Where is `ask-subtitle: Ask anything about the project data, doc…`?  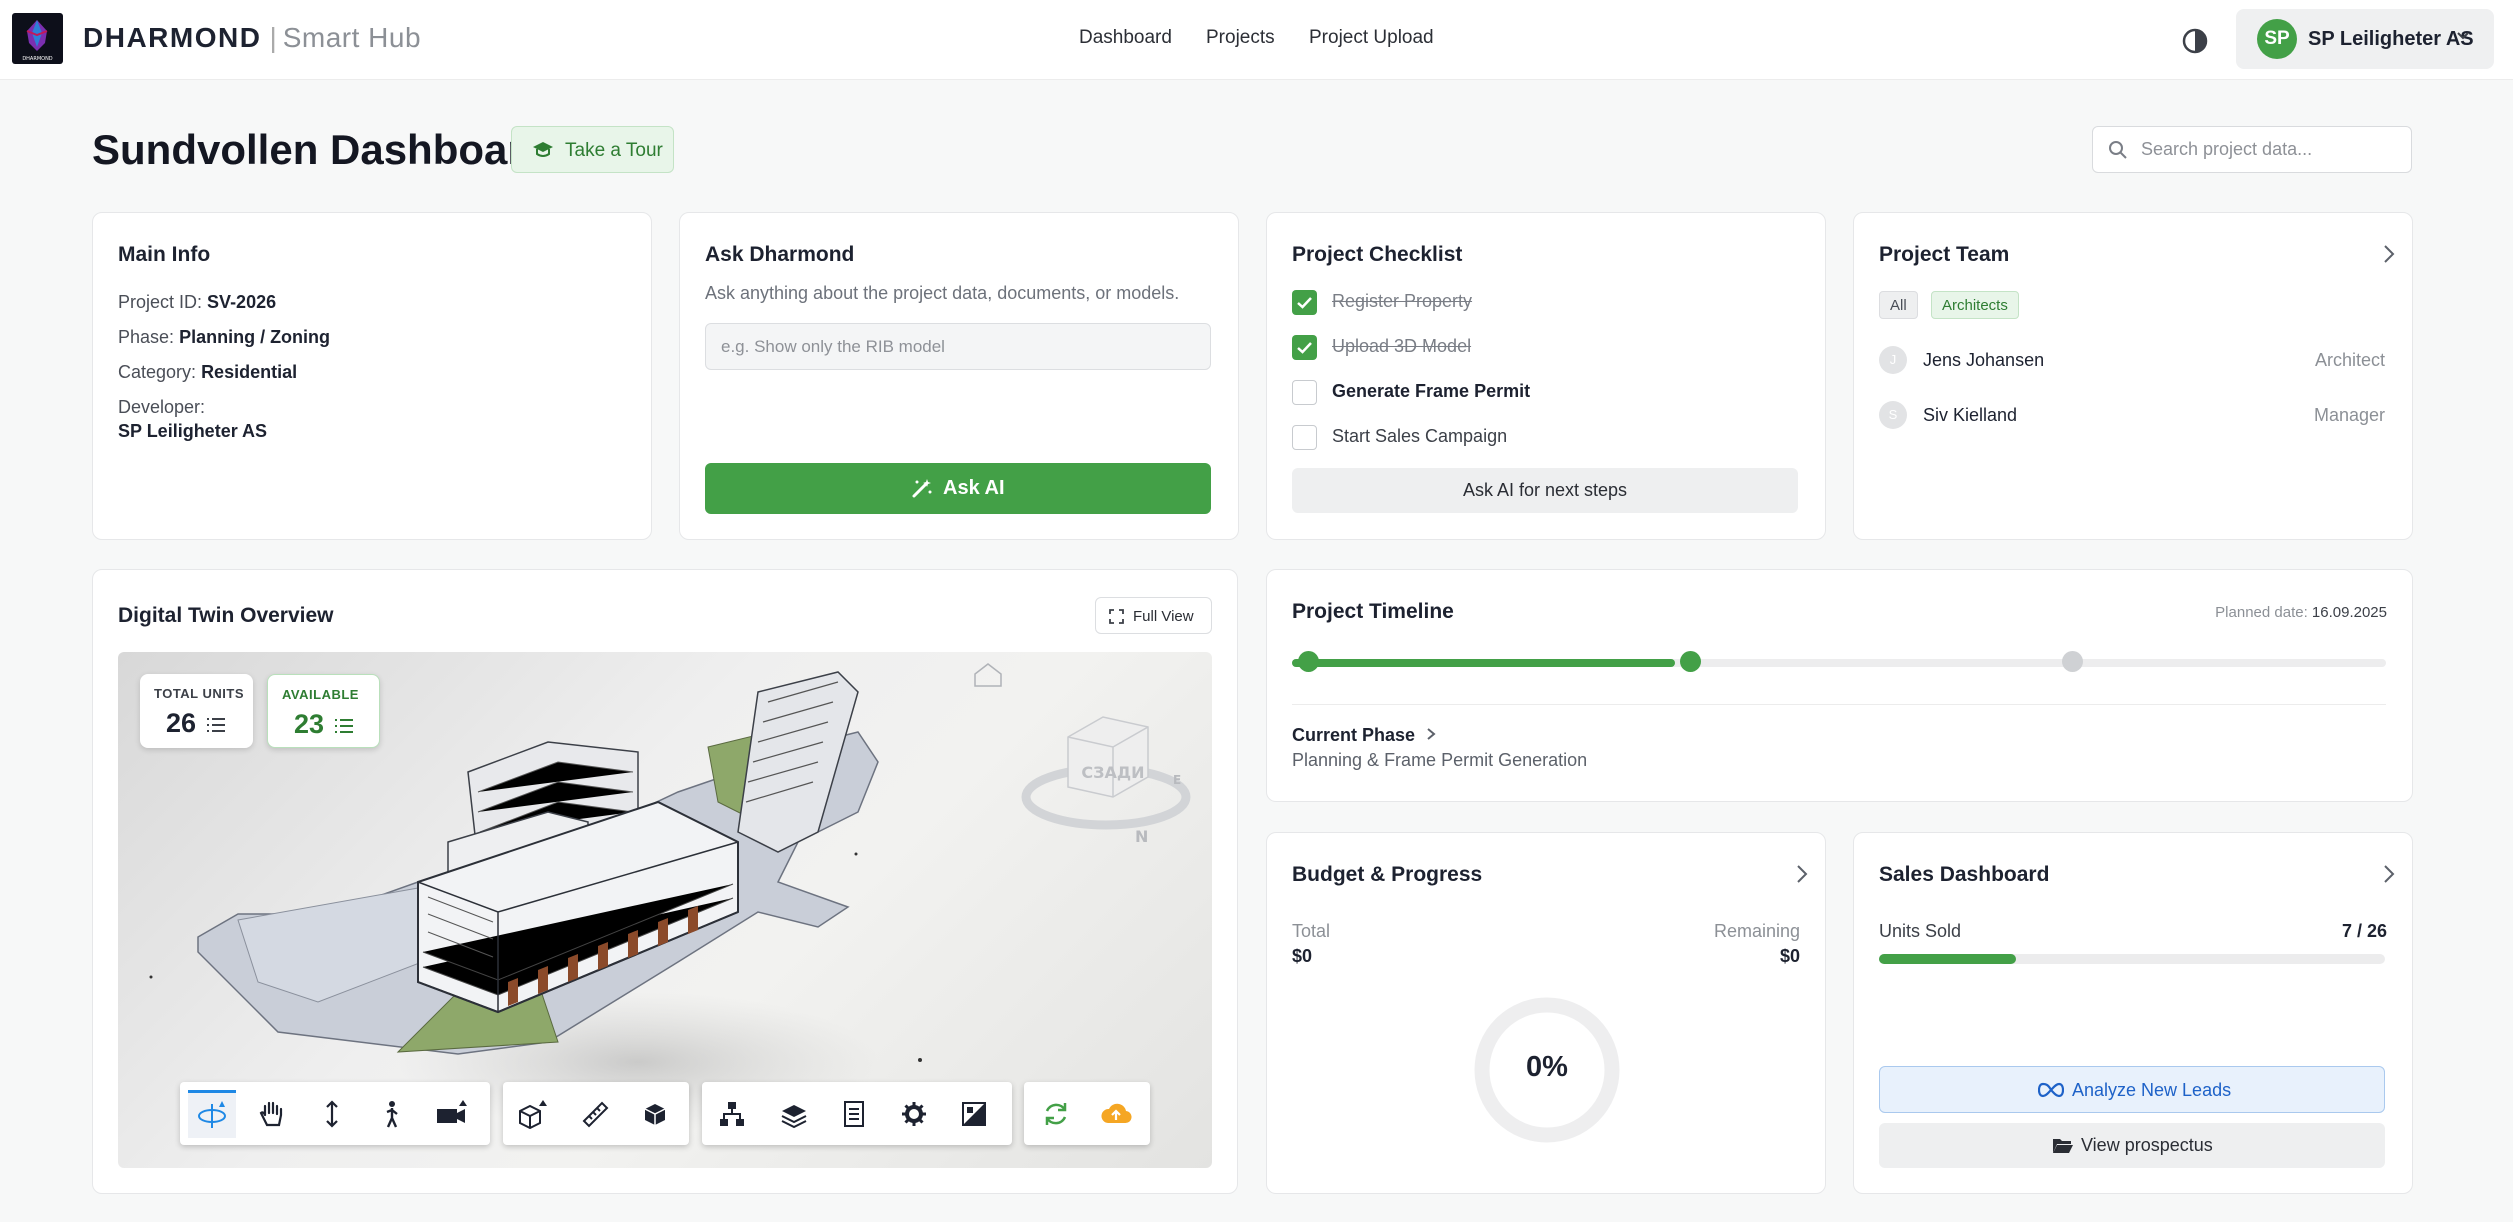
ask-subtitle: Ask anything about the project data, doc… is located at coordinates (942, 293).